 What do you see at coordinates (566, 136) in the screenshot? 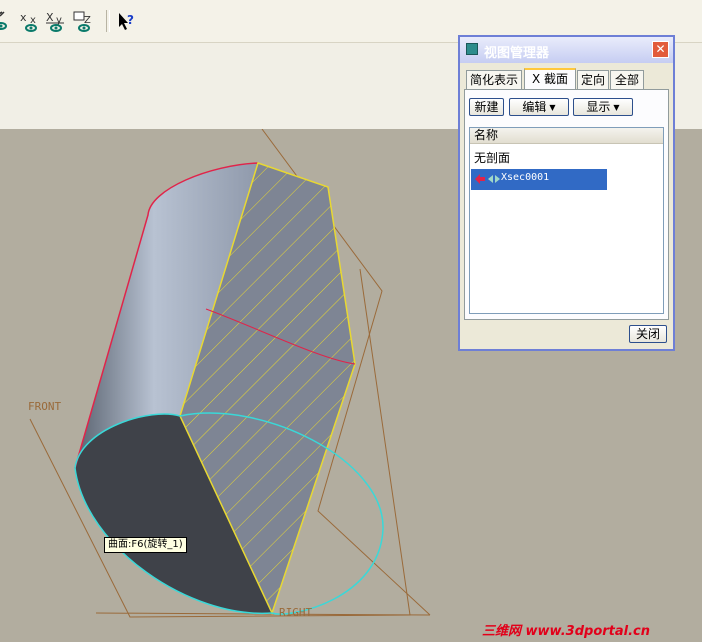
I see `list-column-header: 名称` at bounding box center [566, 136].